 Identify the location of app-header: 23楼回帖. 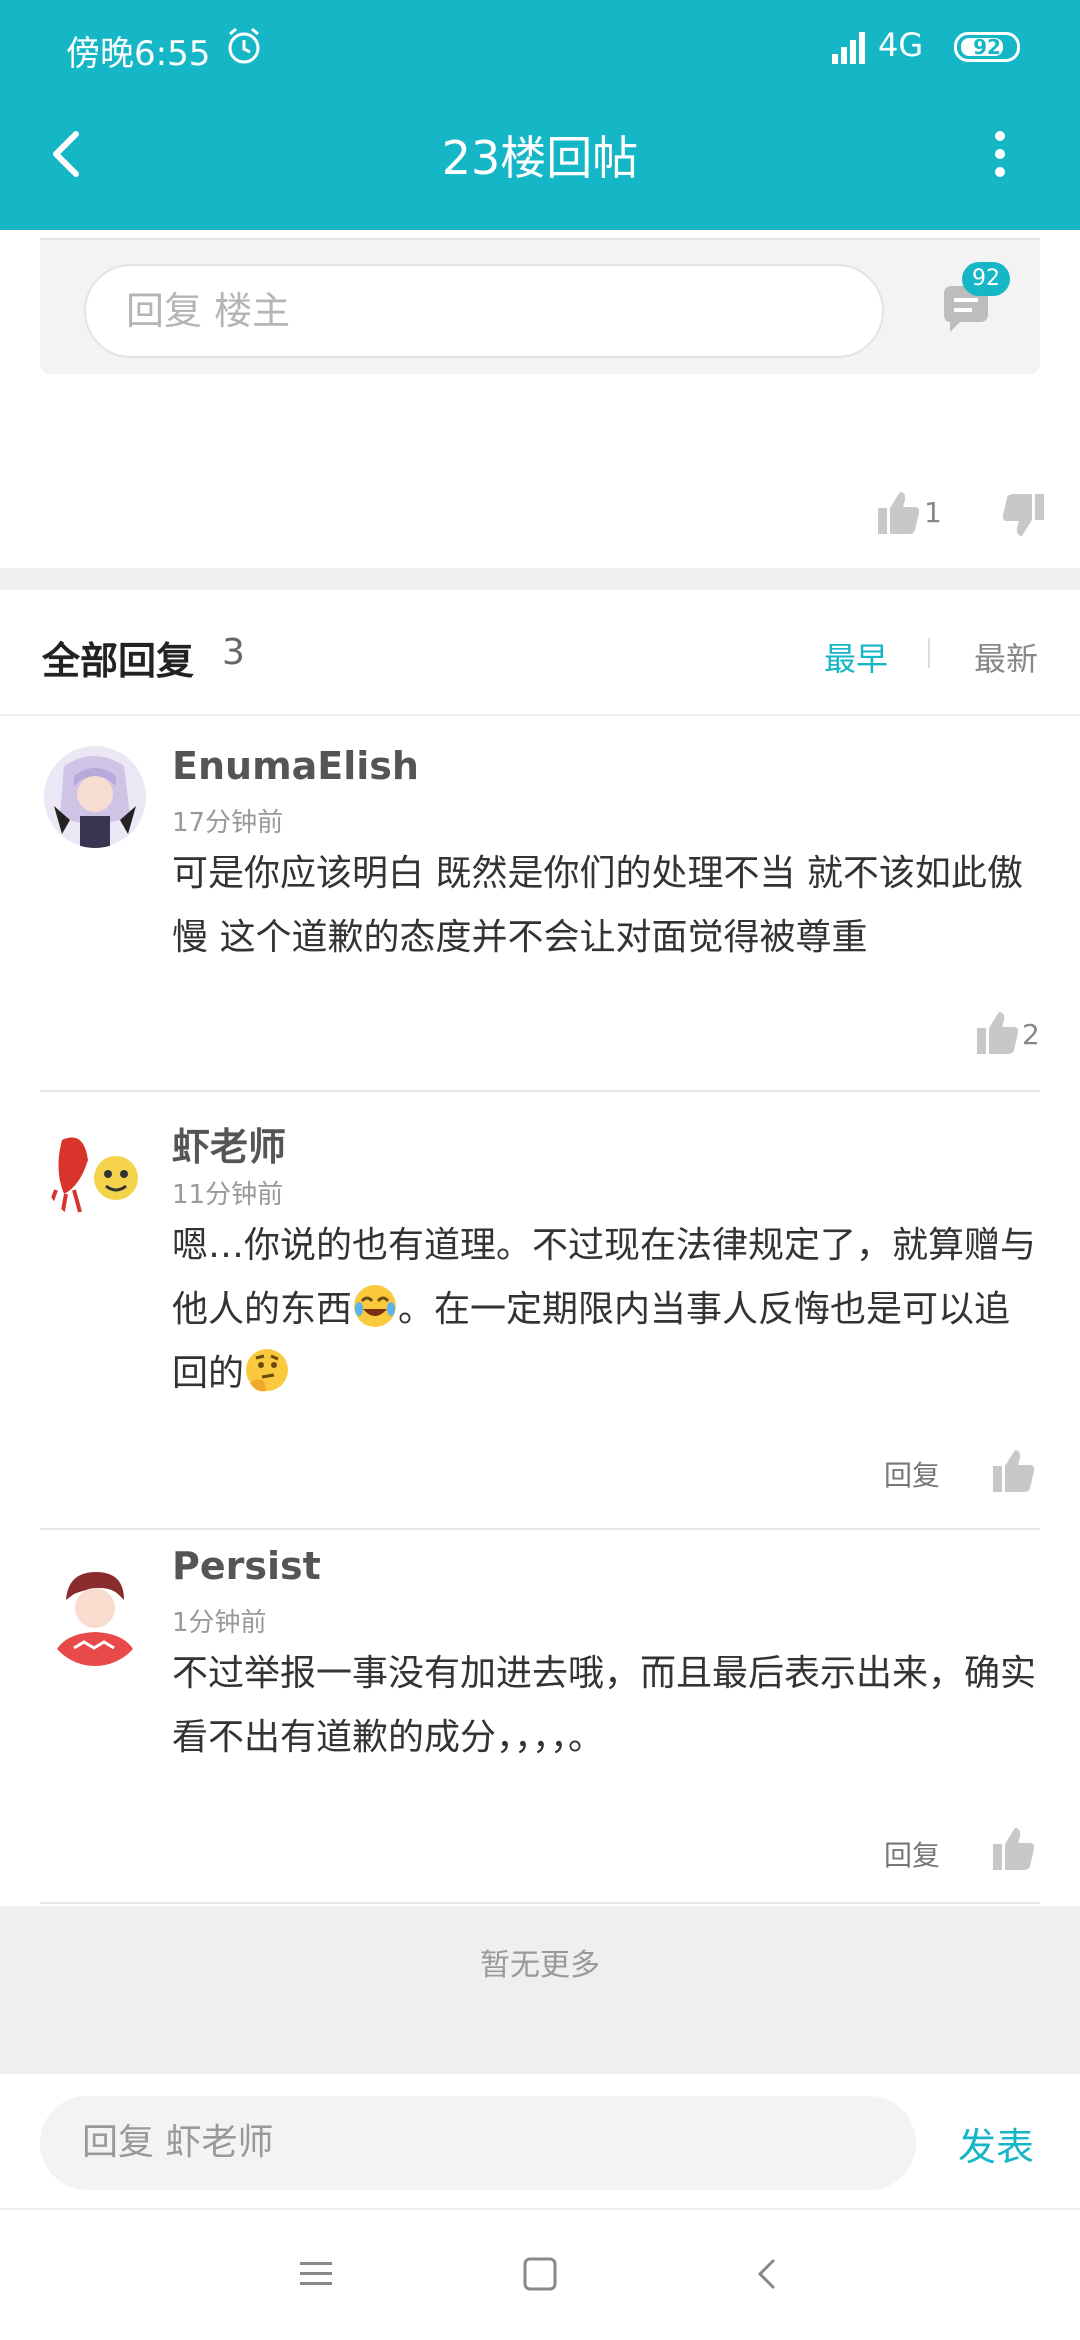
(540, 163).